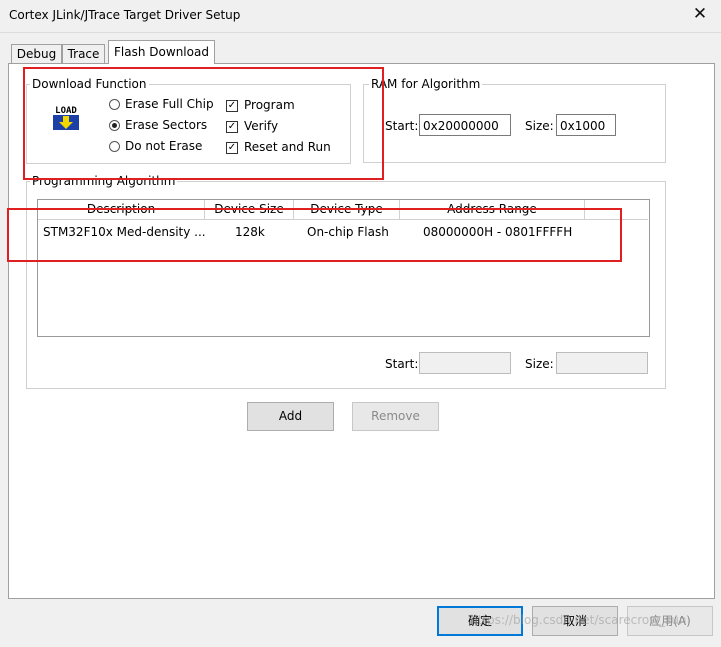  What do you see at coordinates (480, 621) in the screenshot?
I see `ok-button: 确定` at bounding box center [480, 621].